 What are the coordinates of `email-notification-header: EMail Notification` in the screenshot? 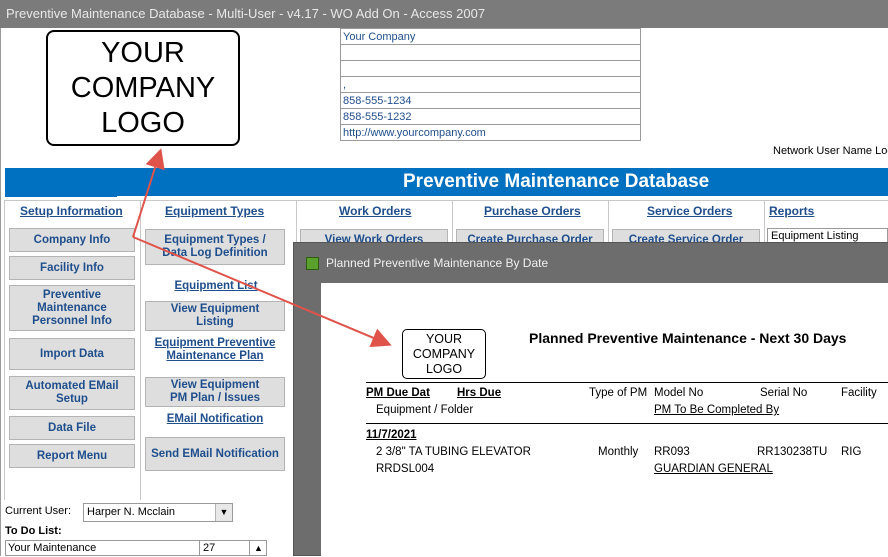 It's located at (215, 419).